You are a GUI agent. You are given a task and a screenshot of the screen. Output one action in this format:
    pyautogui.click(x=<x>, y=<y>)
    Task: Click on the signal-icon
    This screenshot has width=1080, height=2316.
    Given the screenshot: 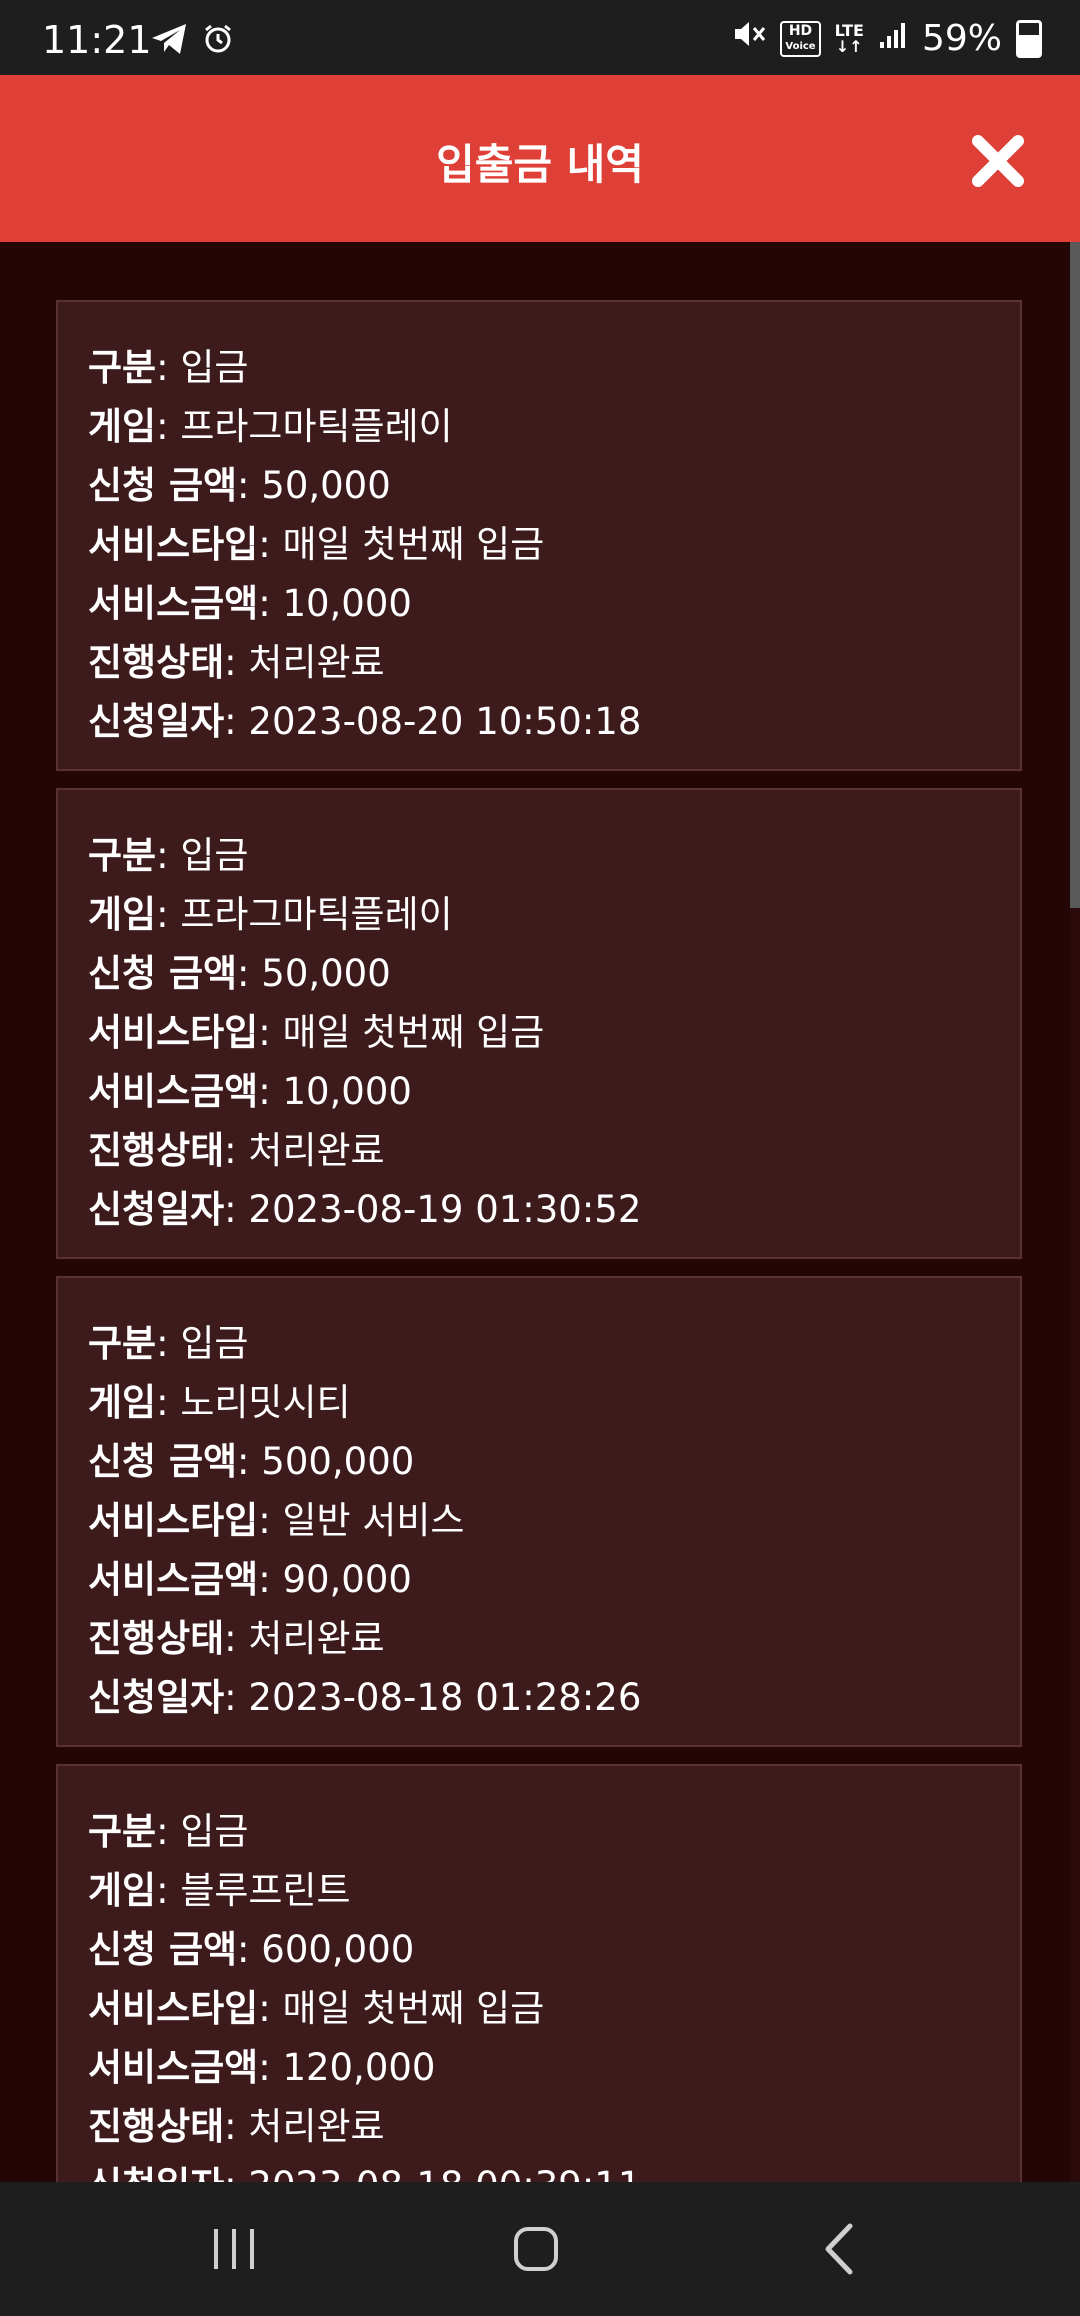 What is the action you would take?
    pyautogui.click(x=893, y=38)
    